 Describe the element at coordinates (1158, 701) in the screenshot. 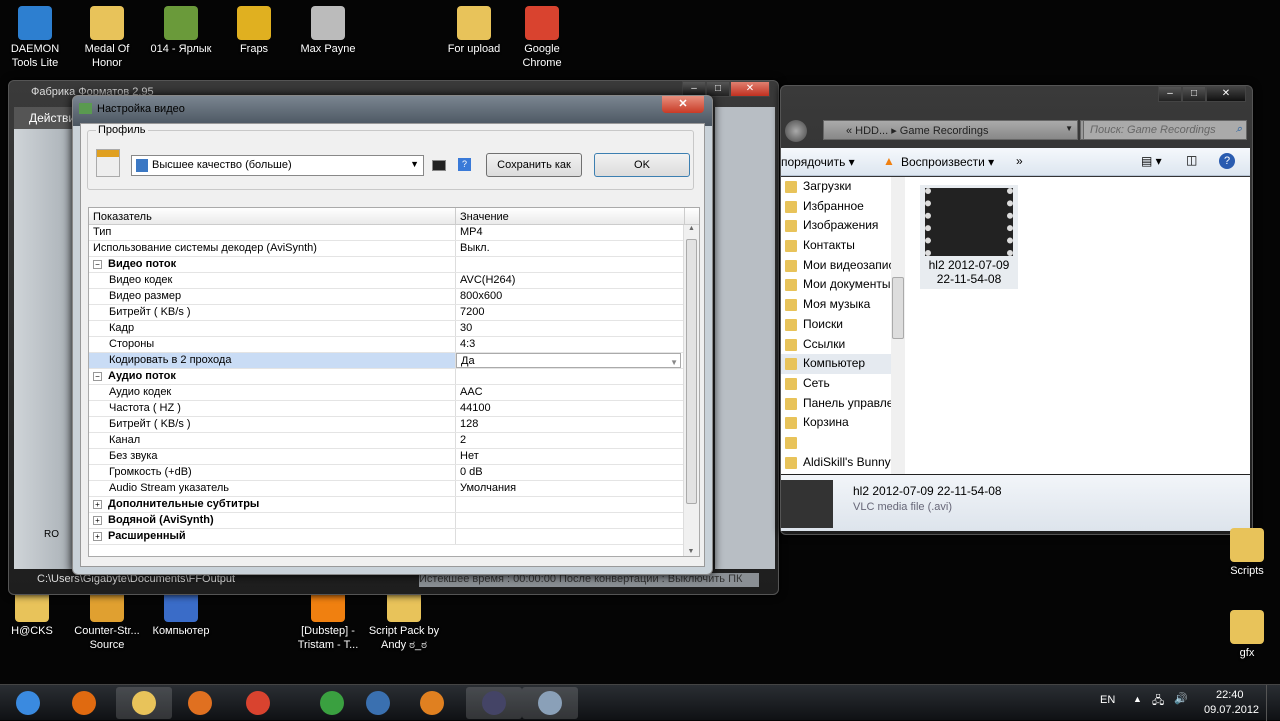

I see `network-icon: 🖧` at that location.